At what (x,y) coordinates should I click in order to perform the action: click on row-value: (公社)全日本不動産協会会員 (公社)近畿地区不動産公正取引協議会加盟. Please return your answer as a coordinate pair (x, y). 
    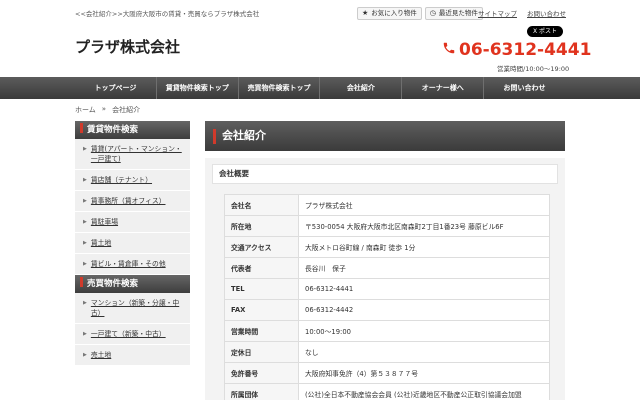
    Looking at the image, I should click on (424, 391).